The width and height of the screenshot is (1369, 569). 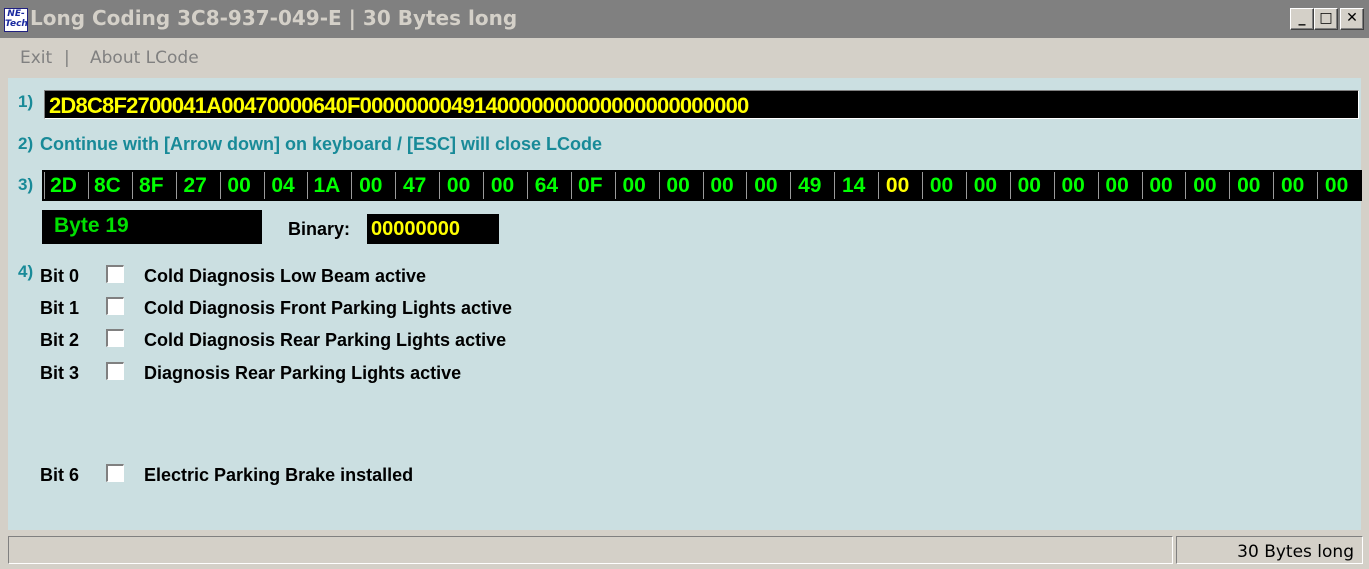 I want to click on step-2-number: 2), so click(x=26, y=143).